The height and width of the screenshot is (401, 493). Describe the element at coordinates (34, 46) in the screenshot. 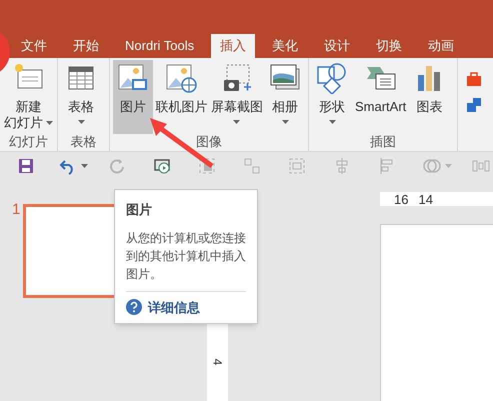

I see `ribbon-tab: 文件` at that location.